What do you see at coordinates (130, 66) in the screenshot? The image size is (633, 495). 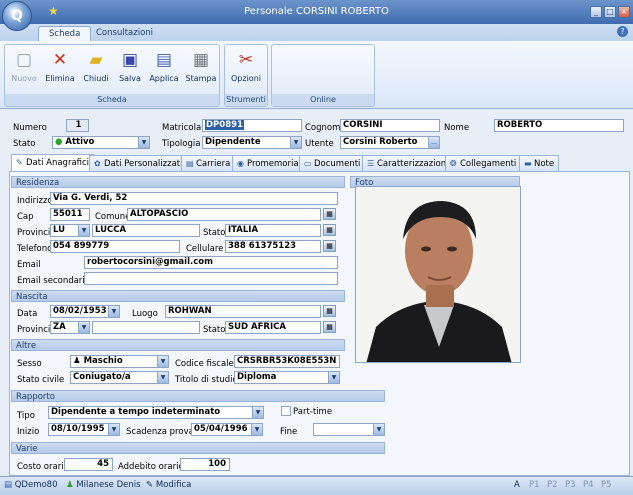 I see `salva-button: ▣ Salva` at bounding box center [130, 66].